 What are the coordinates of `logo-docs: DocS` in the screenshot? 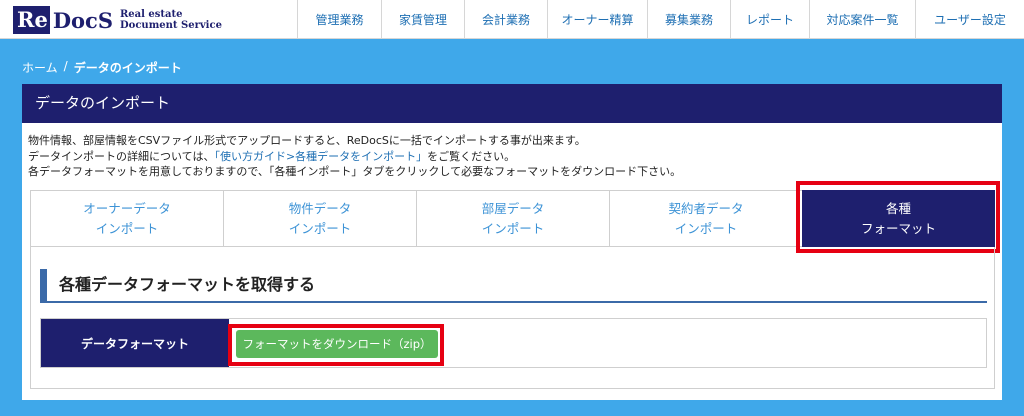 It's located at (82, 20).